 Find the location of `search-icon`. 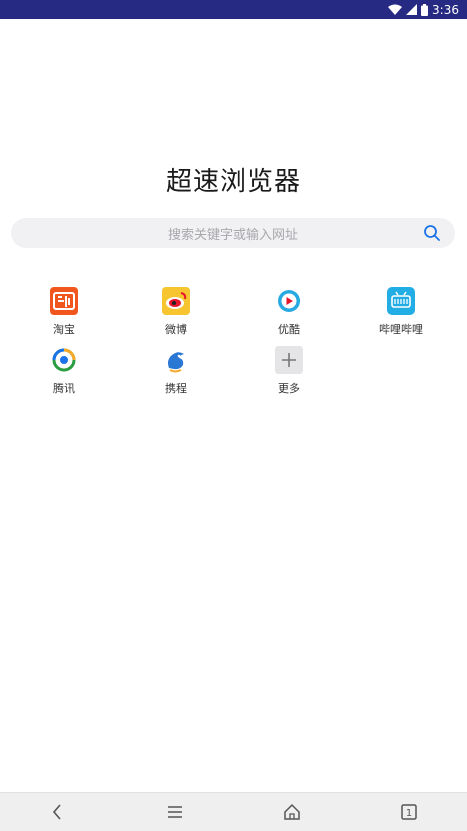

search-icon is located at coordinates (432, 233).